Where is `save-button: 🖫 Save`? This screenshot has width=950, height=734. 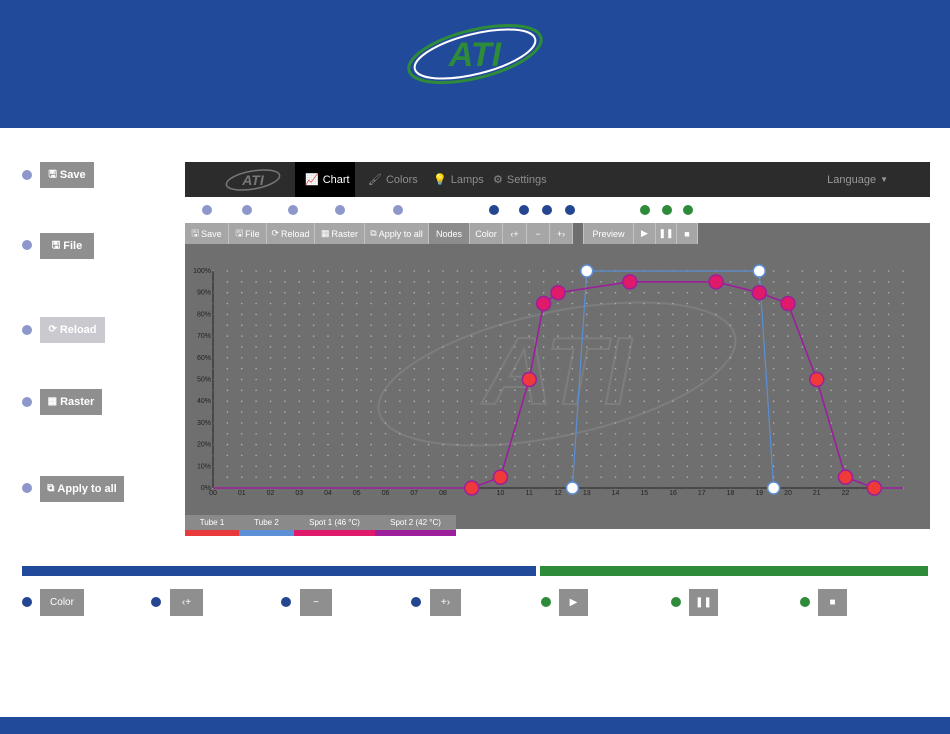
save-button: 🖫 Save is located at coordinates (67, 175).